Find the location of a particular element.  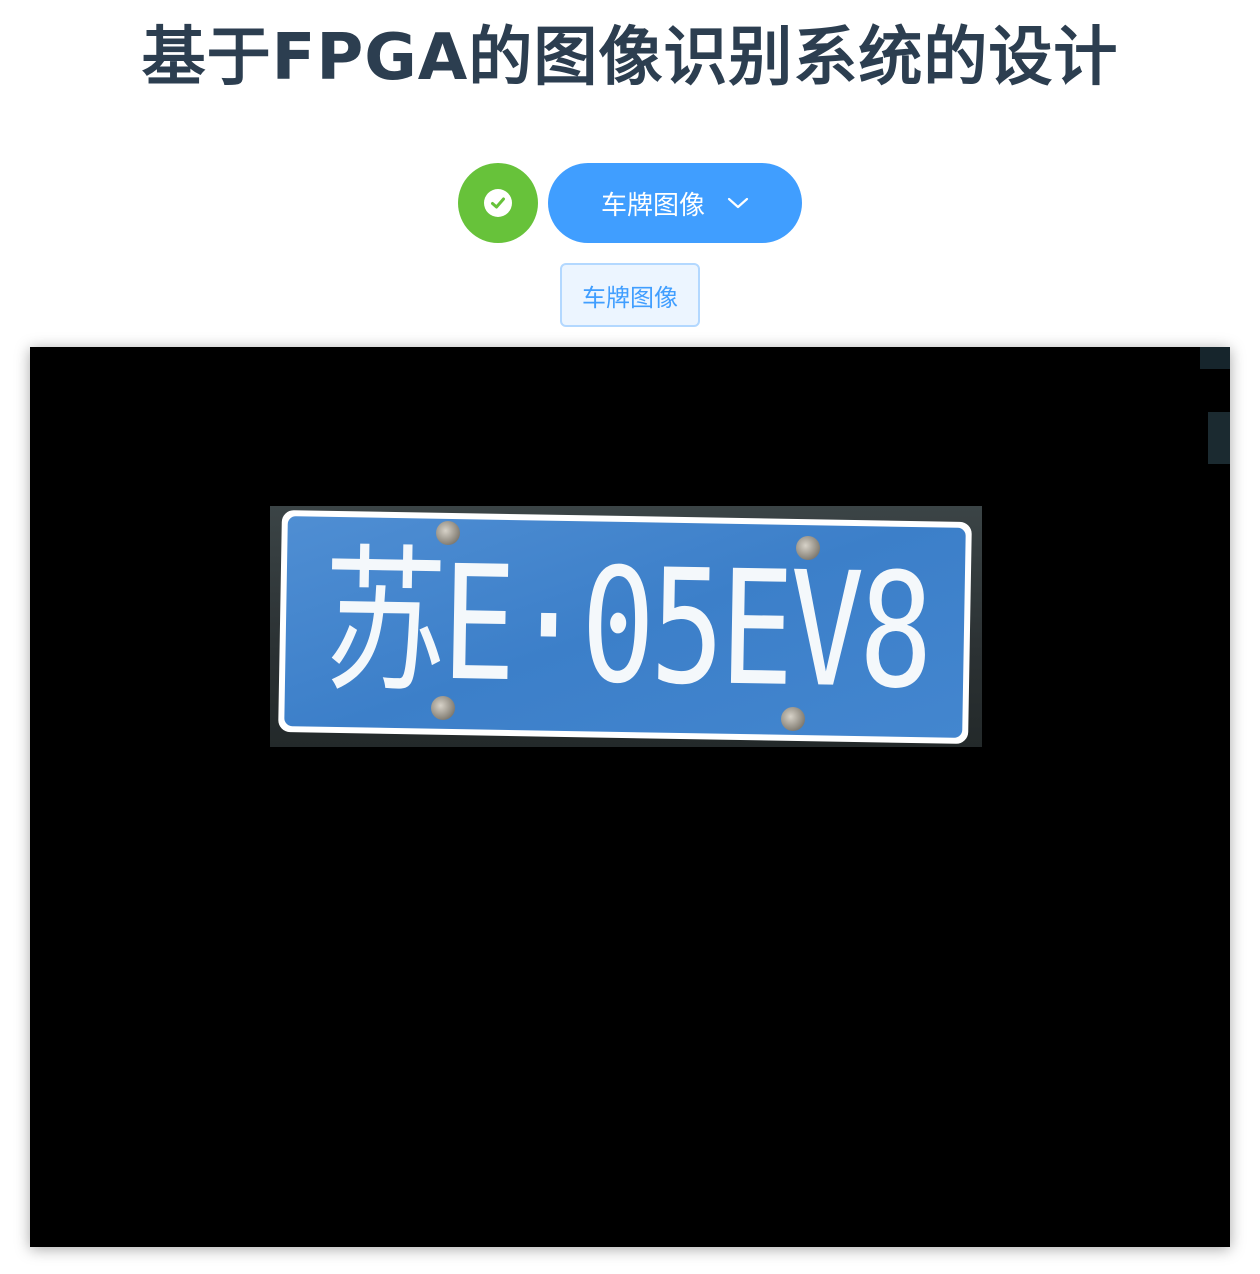

license-plate-background: 苏E·05EV8 is located at coordinates (625, 627).